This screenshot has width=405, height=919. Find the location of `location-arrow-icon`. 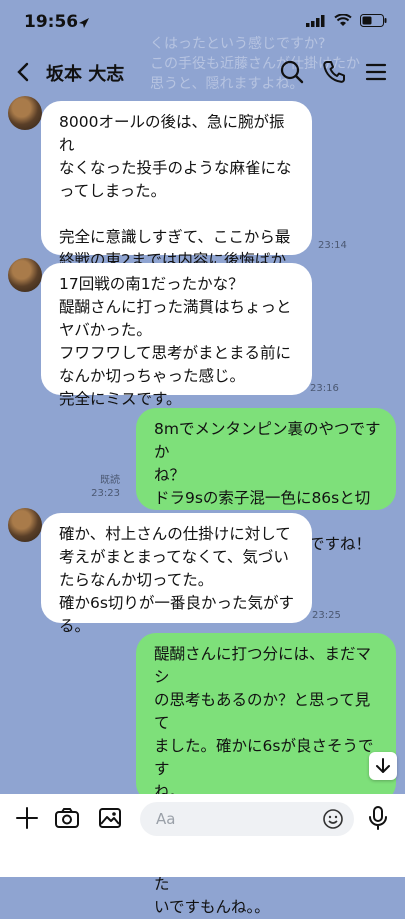

location-arrow-icon is located at coordinates (84, 23).